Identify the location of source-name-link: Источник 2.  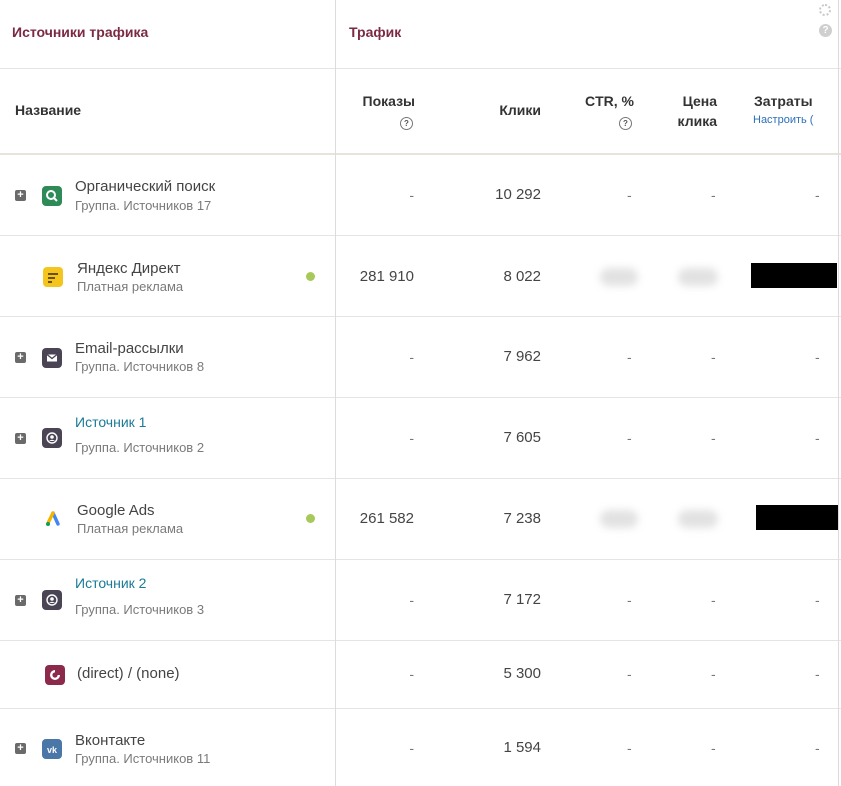
(110, 583).